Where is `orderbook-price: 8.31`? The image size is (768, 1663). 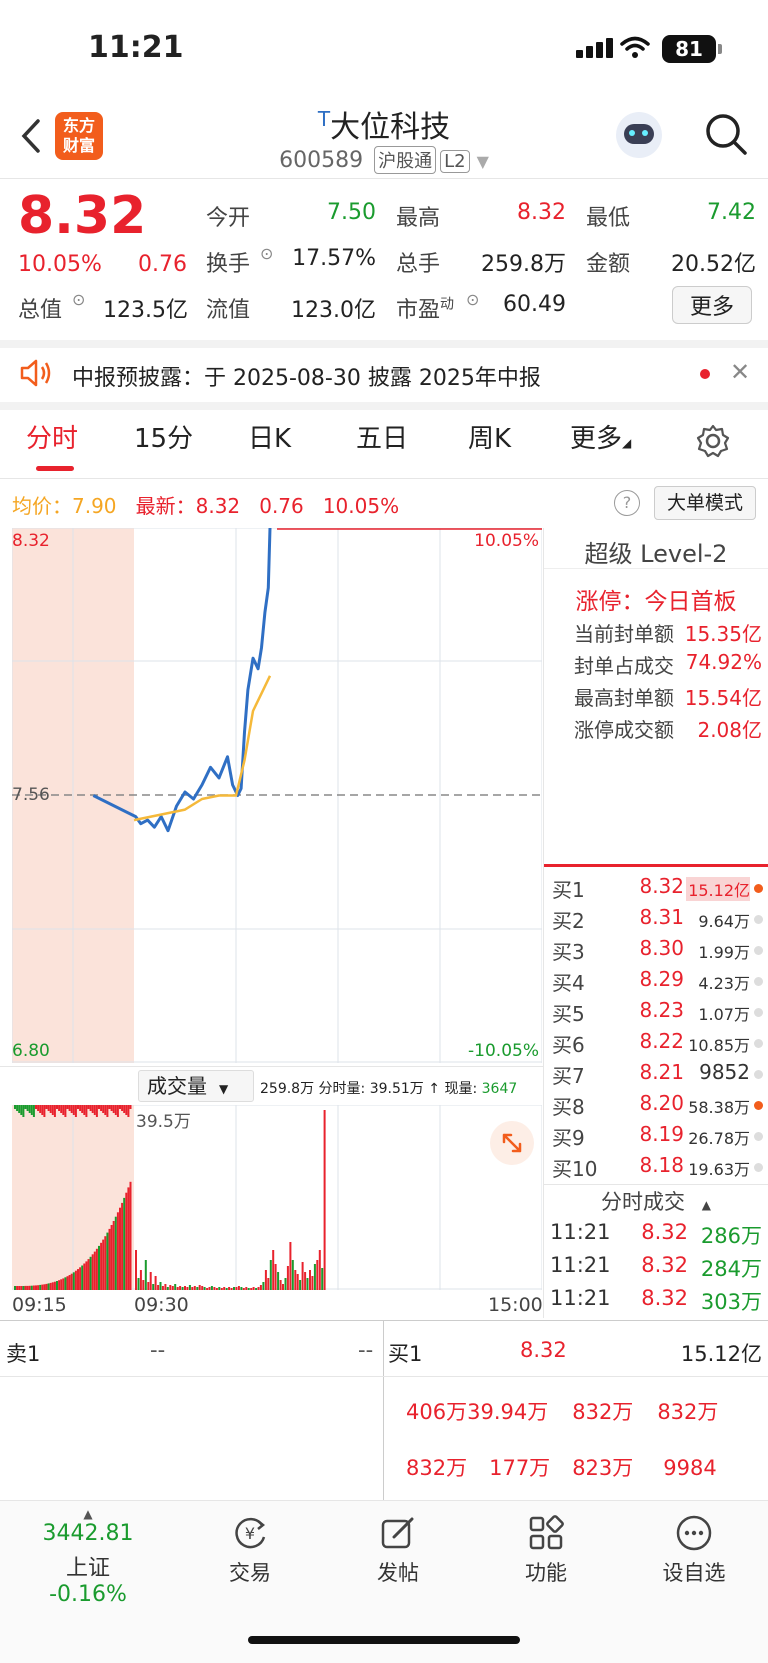
orderbook-price: 8.31 is located at coordinates (661, 917).